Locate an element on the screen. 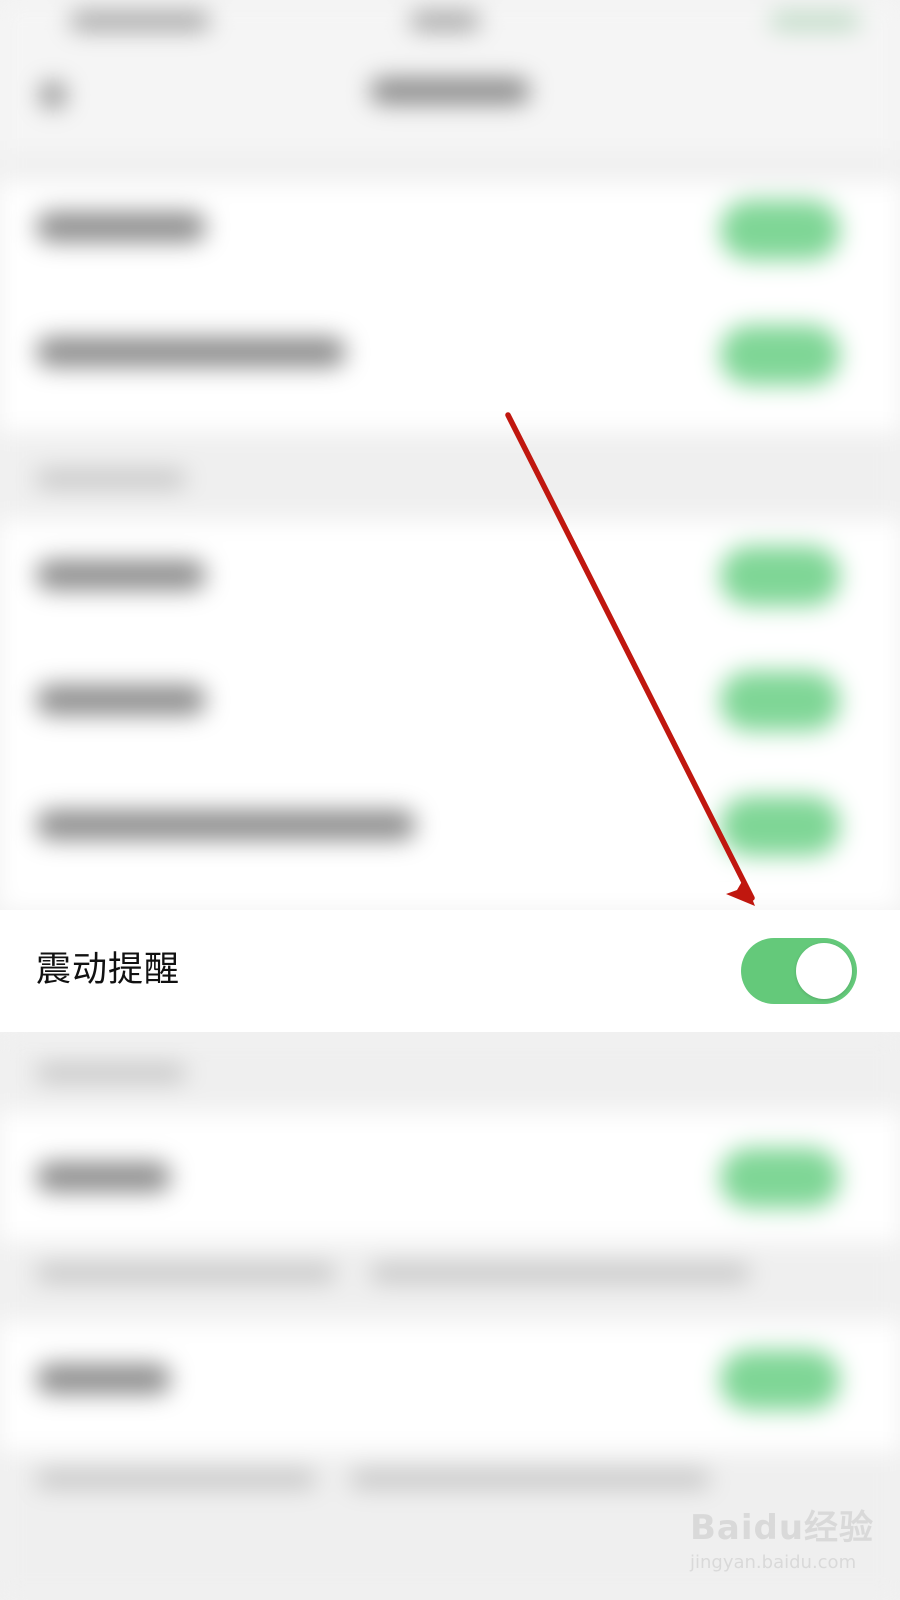 The width and height of the screenshot is (900, 1600). watermark-url: jingyan.baidu.com is located at coordinates (773, 1562).